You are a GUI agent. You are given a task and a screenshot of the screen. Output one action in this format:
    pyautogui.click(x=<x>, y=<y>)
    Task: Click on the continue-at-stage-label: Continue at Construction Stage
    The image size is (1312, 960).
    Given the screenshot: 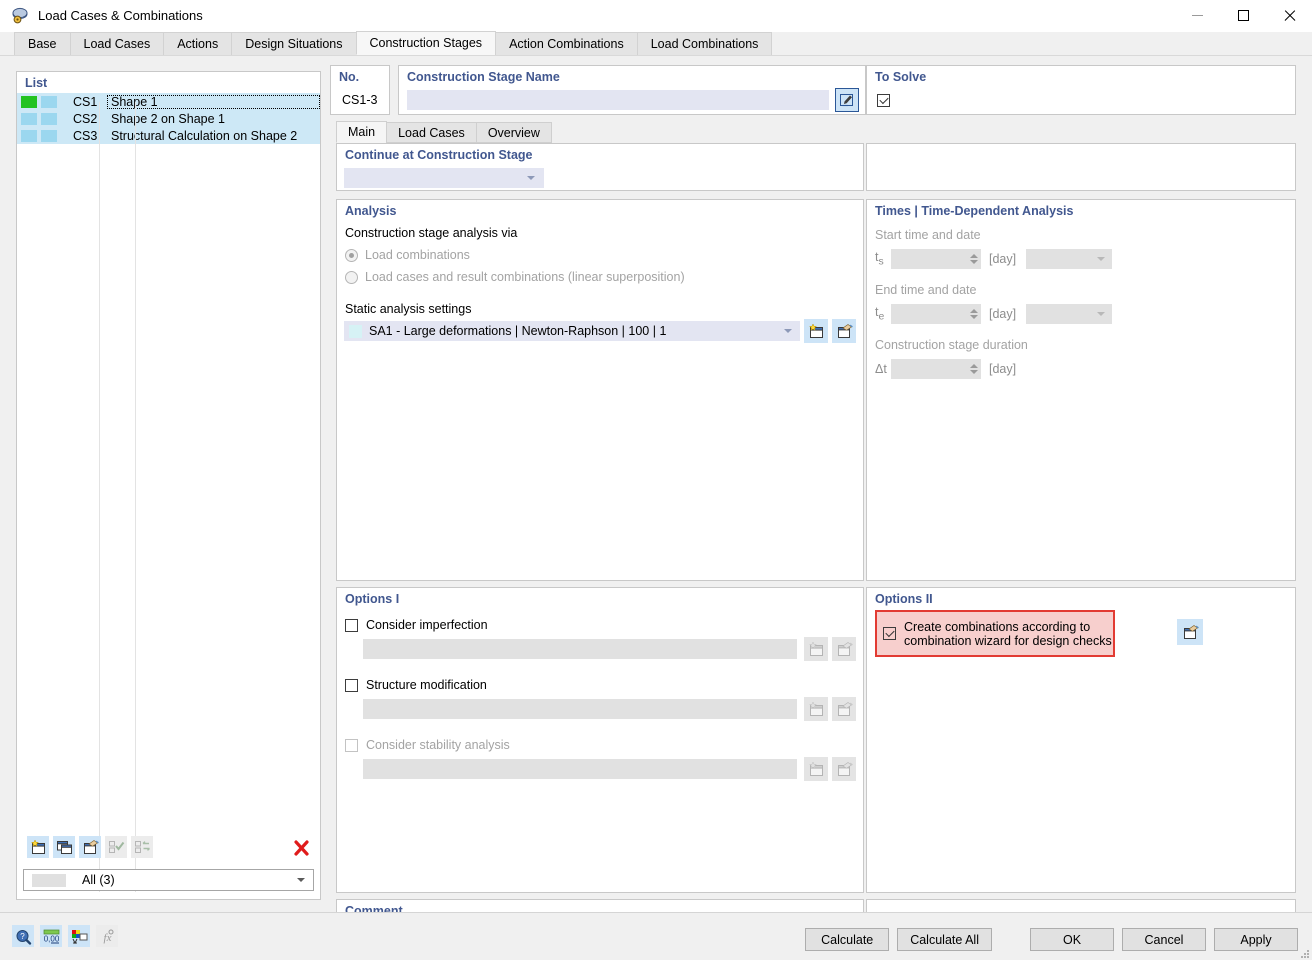 What is the action you would take?
    pyautogui.click(x=439, y=155)
    